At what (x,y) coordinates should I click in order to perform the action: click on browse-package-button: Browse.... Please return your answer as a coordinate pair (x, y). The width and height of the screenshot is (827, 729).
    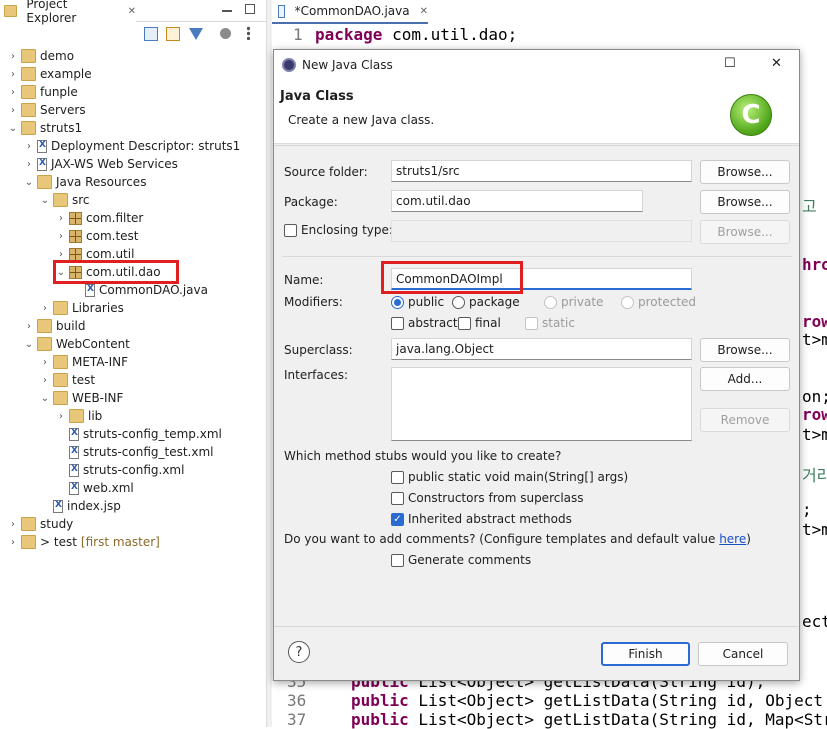
    Looking at the image, I should click on (745, 202).